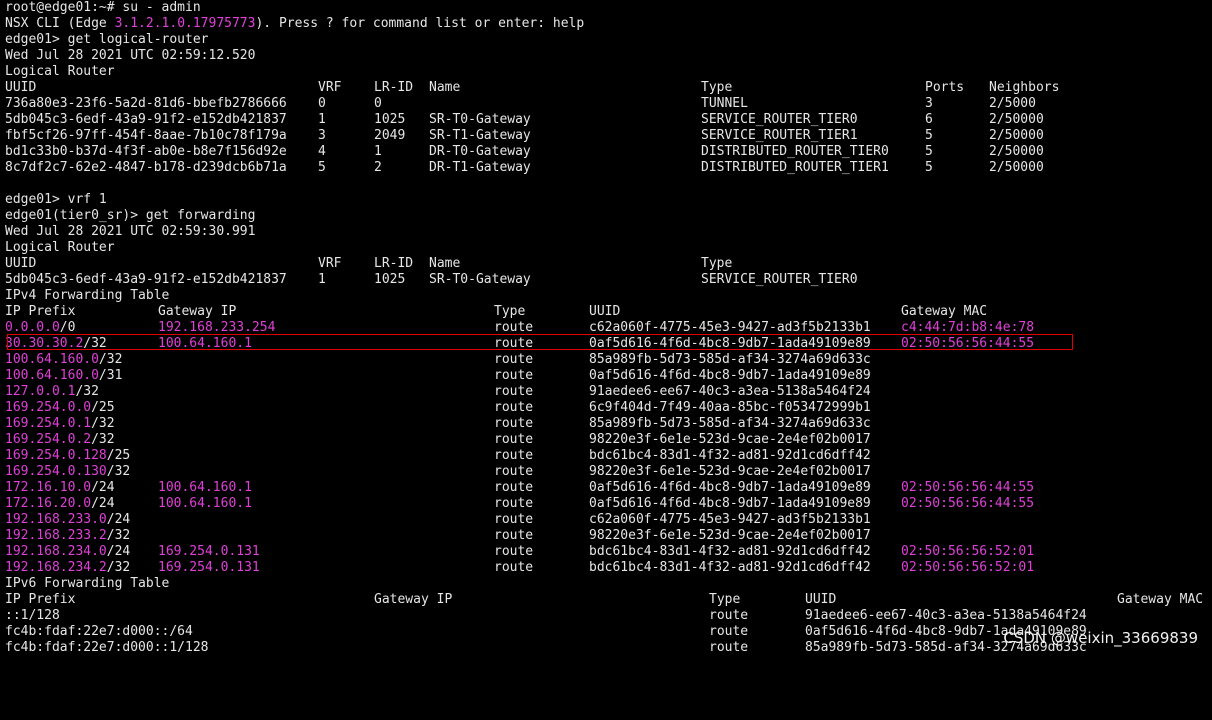 Image resolution: width=1212 pixels, height=720 pixels. What do you see at coordinates (730, 567) in the screenshot?
I see `route-uuid: bdc61bc4-83d1-4f32-ad81-92d1cd6dff42` at bounding box center [730, 567].